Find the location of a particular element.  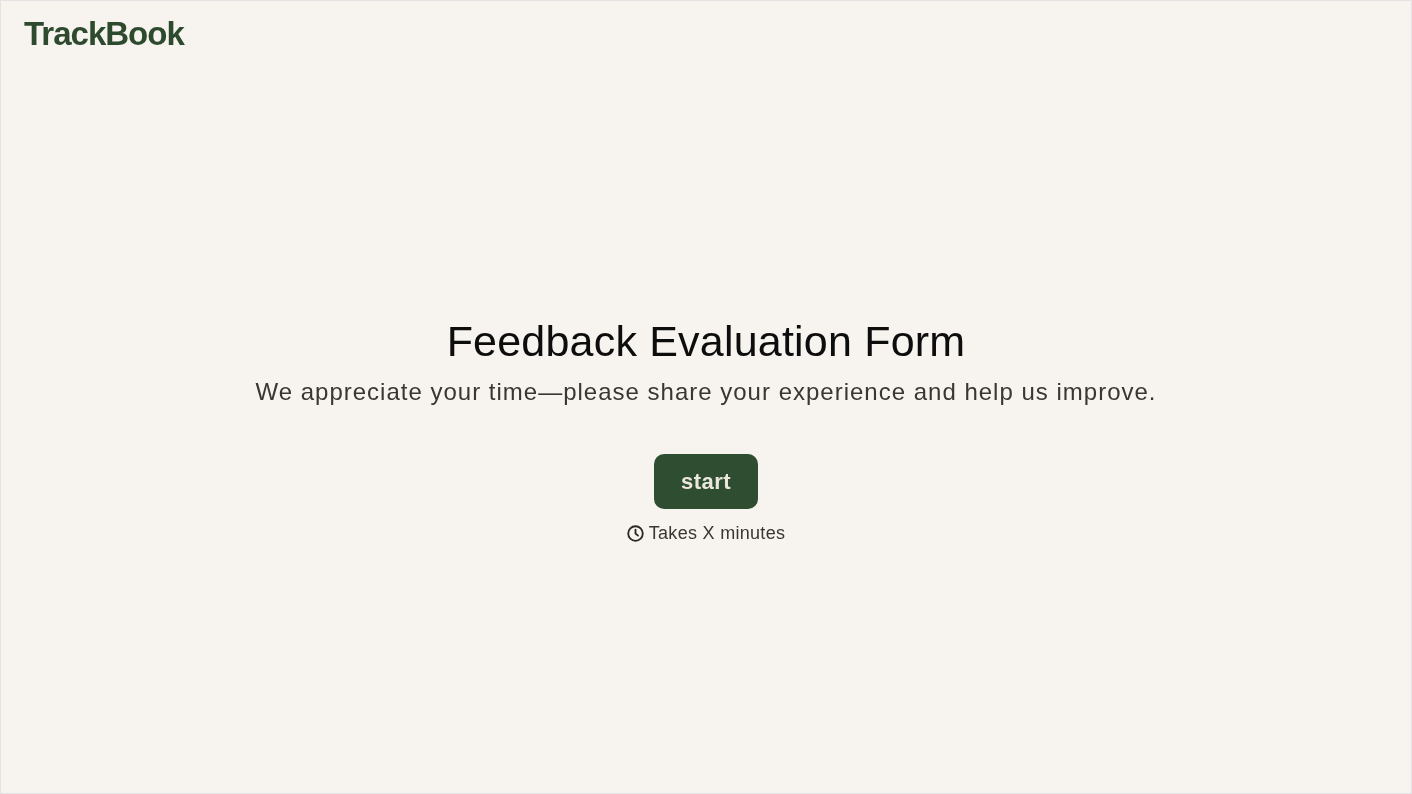

form-subtitle: We appreciate your time—please share your experience and help us improve. is located at coordinates (706, 392).